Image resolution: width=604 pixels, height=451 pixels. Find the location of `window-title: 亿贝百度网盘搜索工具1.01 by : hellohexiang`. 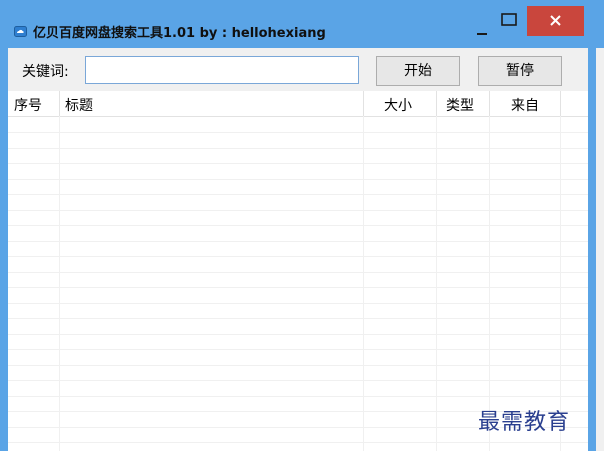

window-title: 亿贝百度网盘搜索工具1.01 by : hellohexiang is located at coordinates (179, 33).